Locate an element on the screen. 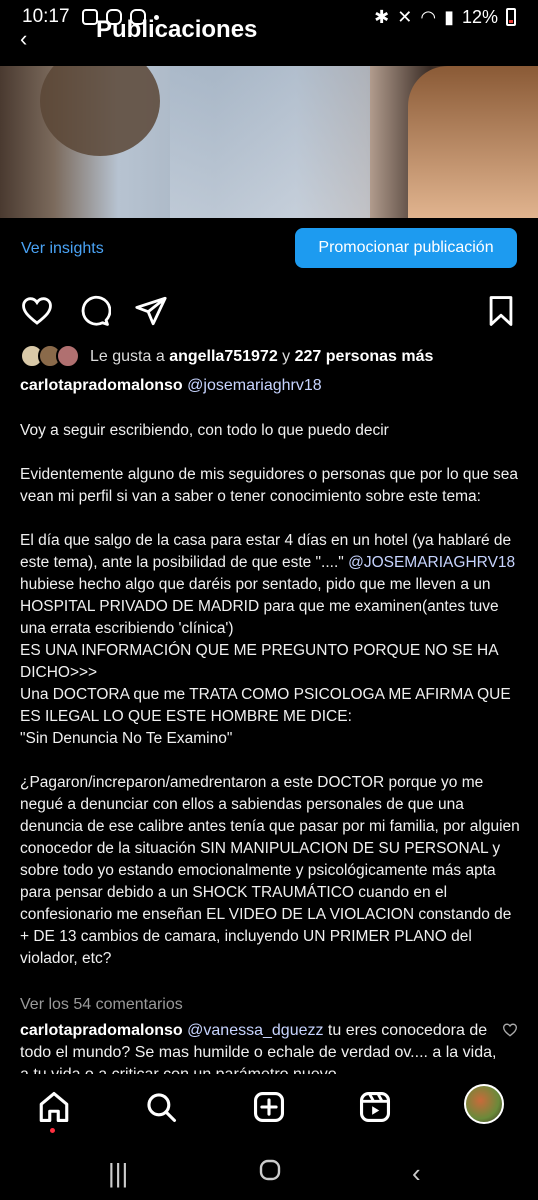 The height and width of the screenshot is (1200, 538). header: ‹ Publicaciones is located at coordinates (269, 34).